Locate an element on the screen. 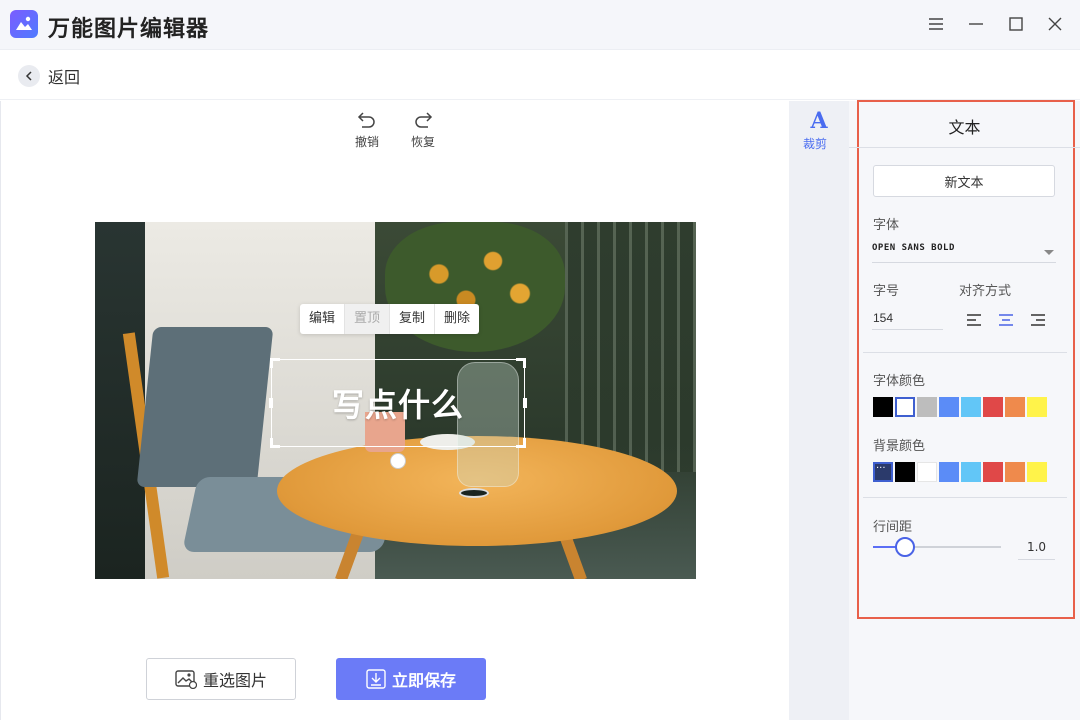 The image size is (1080, 720). delete-menu-item: 删除 is located at coordinates (457, 319).